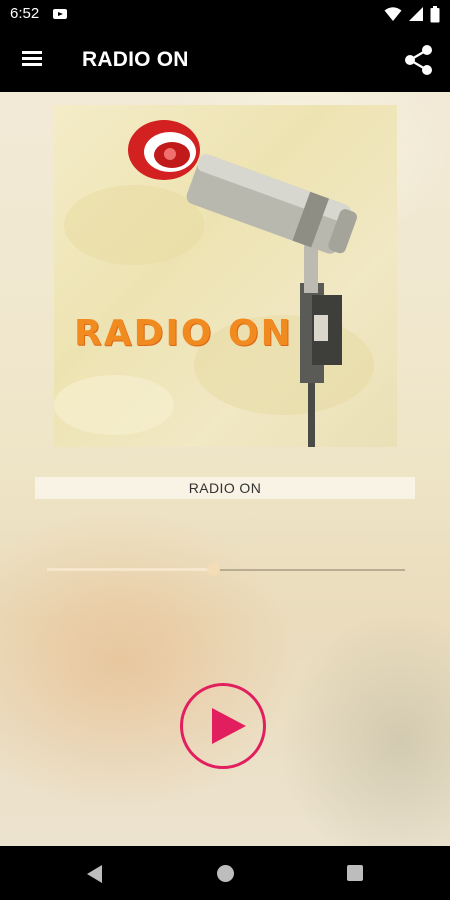 This screenshot has width=450, height=900. I want to click on status-icons, so click(412, 14).